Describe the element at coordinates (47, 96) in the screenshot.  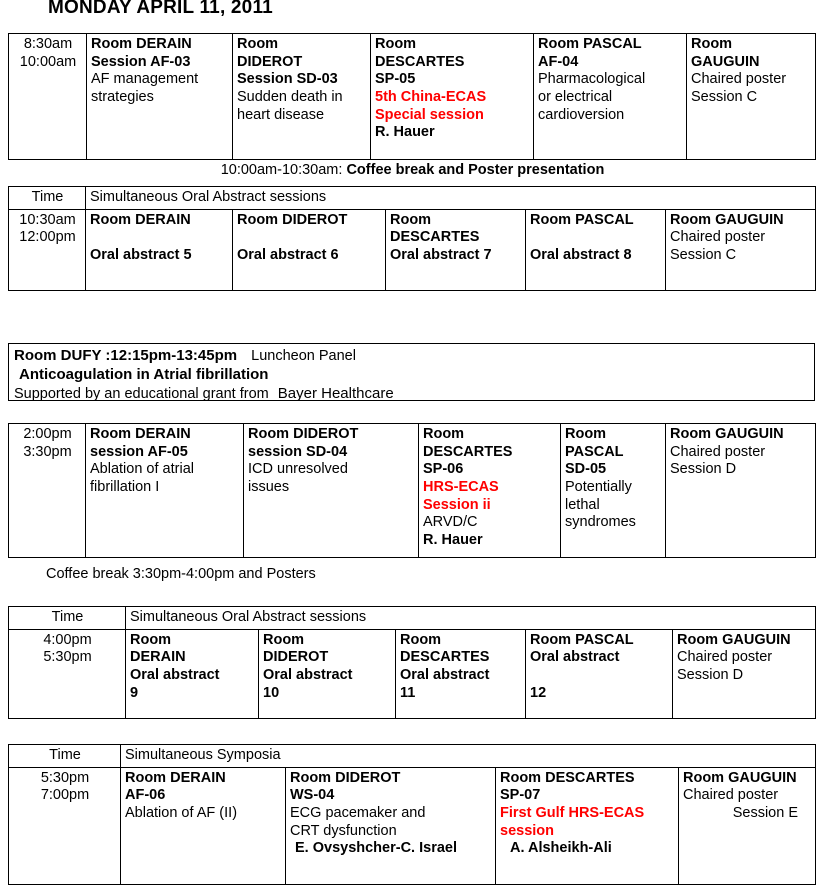
I see `time-cell-830am: 8:30am 10:00am` at that location.